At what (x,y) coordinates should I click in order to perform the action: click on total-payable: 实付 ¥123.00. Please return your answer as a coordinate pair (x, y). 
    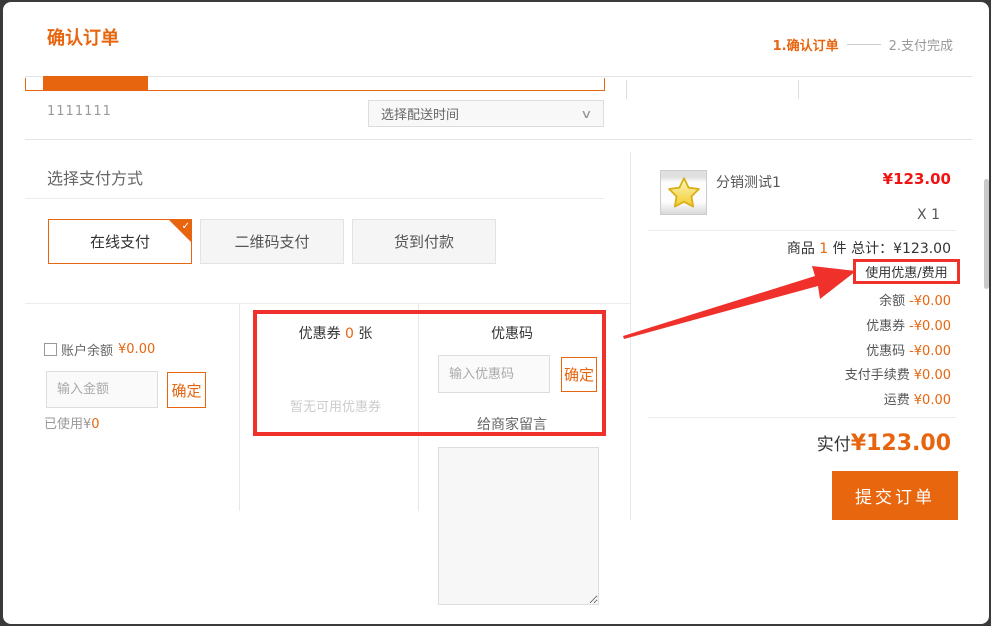
    Looking at the image, I should click on (884, 443).